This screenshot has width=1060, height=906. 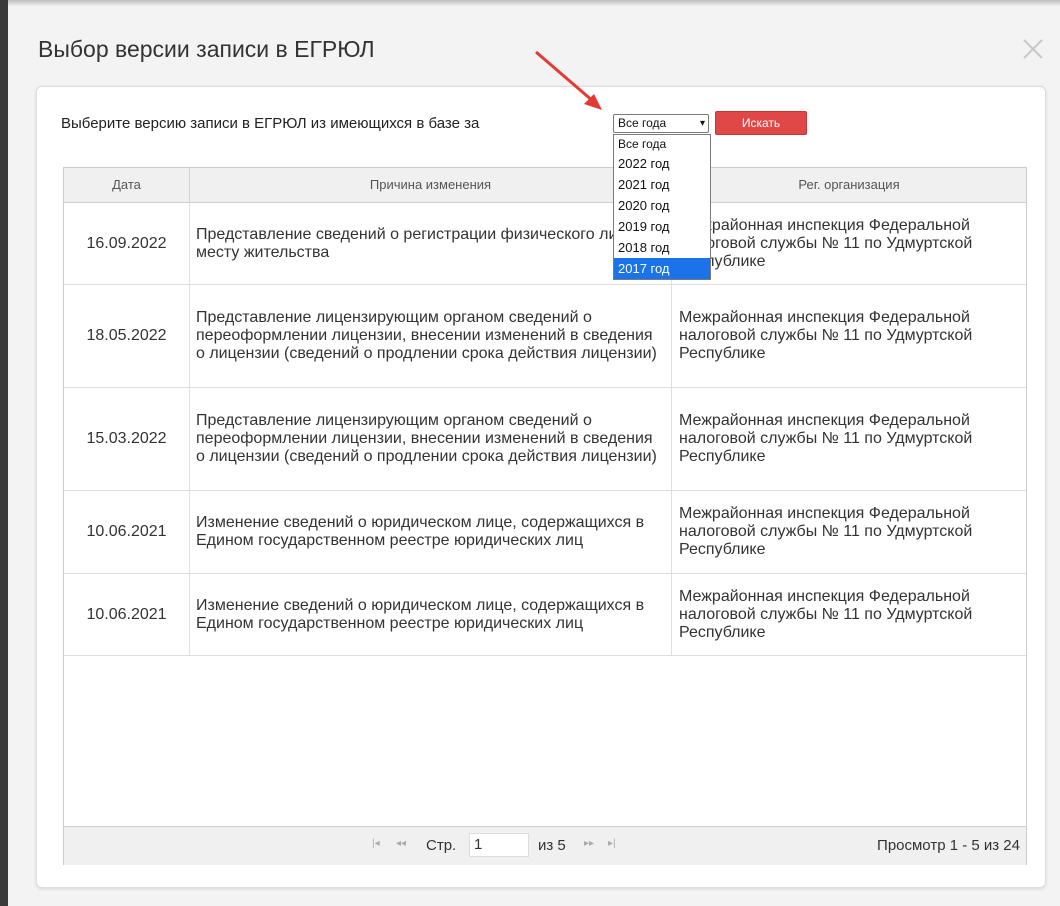 What do you see at coordinates (662, 163) in the screenshot?
I see `year-option-2022: 2022 год` at bounding box center [662, 163].